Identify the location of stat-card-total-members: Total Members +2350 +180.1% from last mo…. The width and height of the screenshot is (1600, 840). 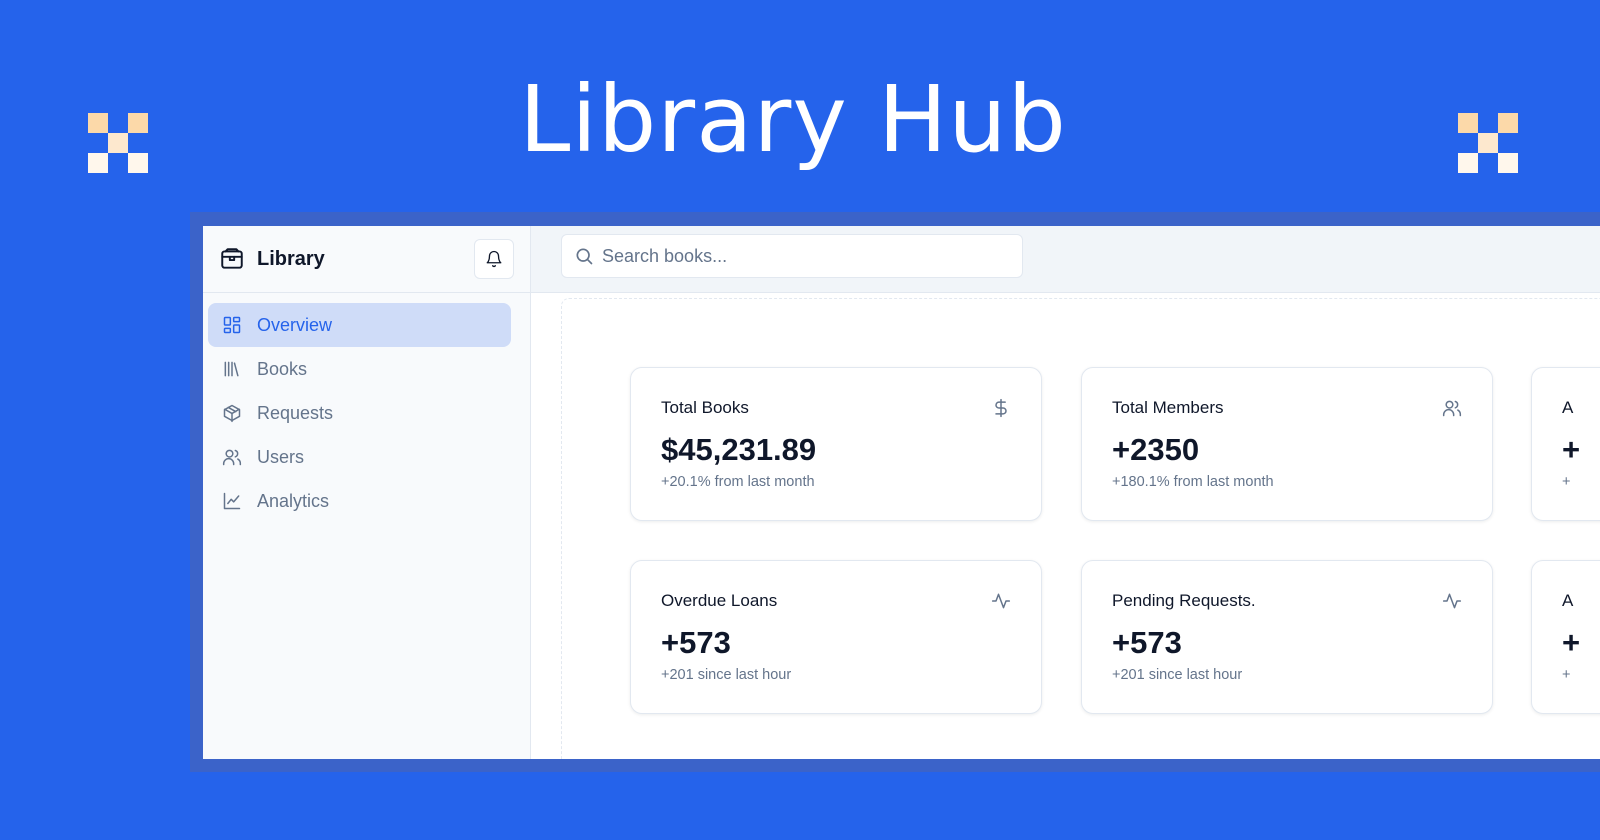
(1287, 444).